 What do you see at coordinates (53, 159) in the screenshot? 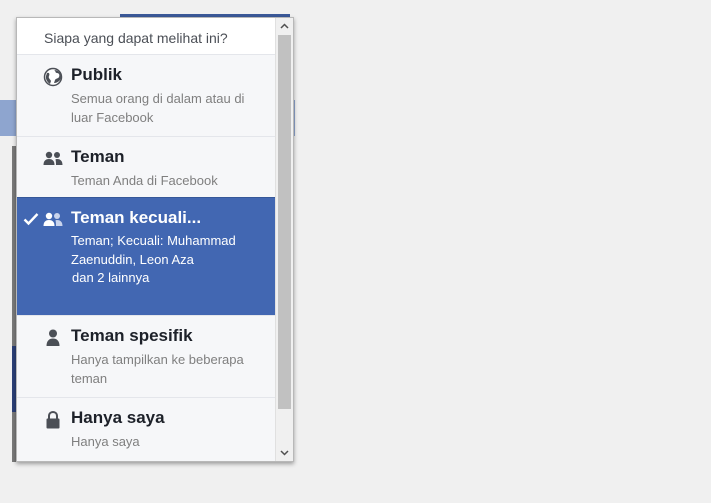
I see `friends-icon` at bounding box center [53, 159].